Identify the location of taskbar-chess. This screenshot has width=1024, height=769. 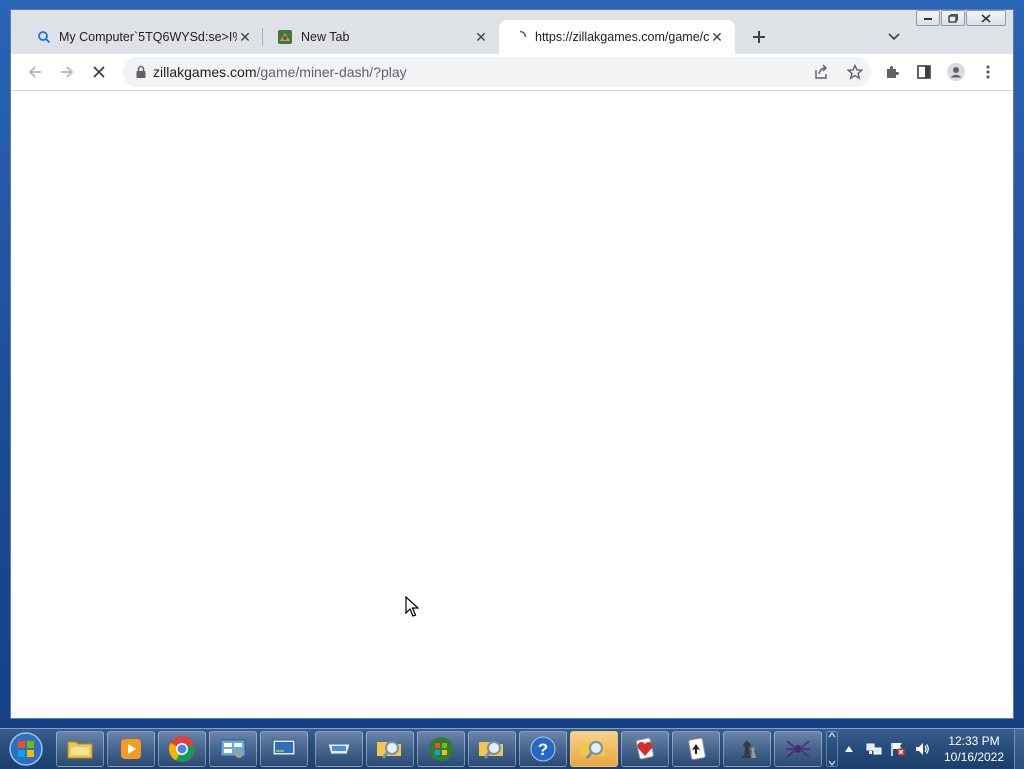
(747, 749).